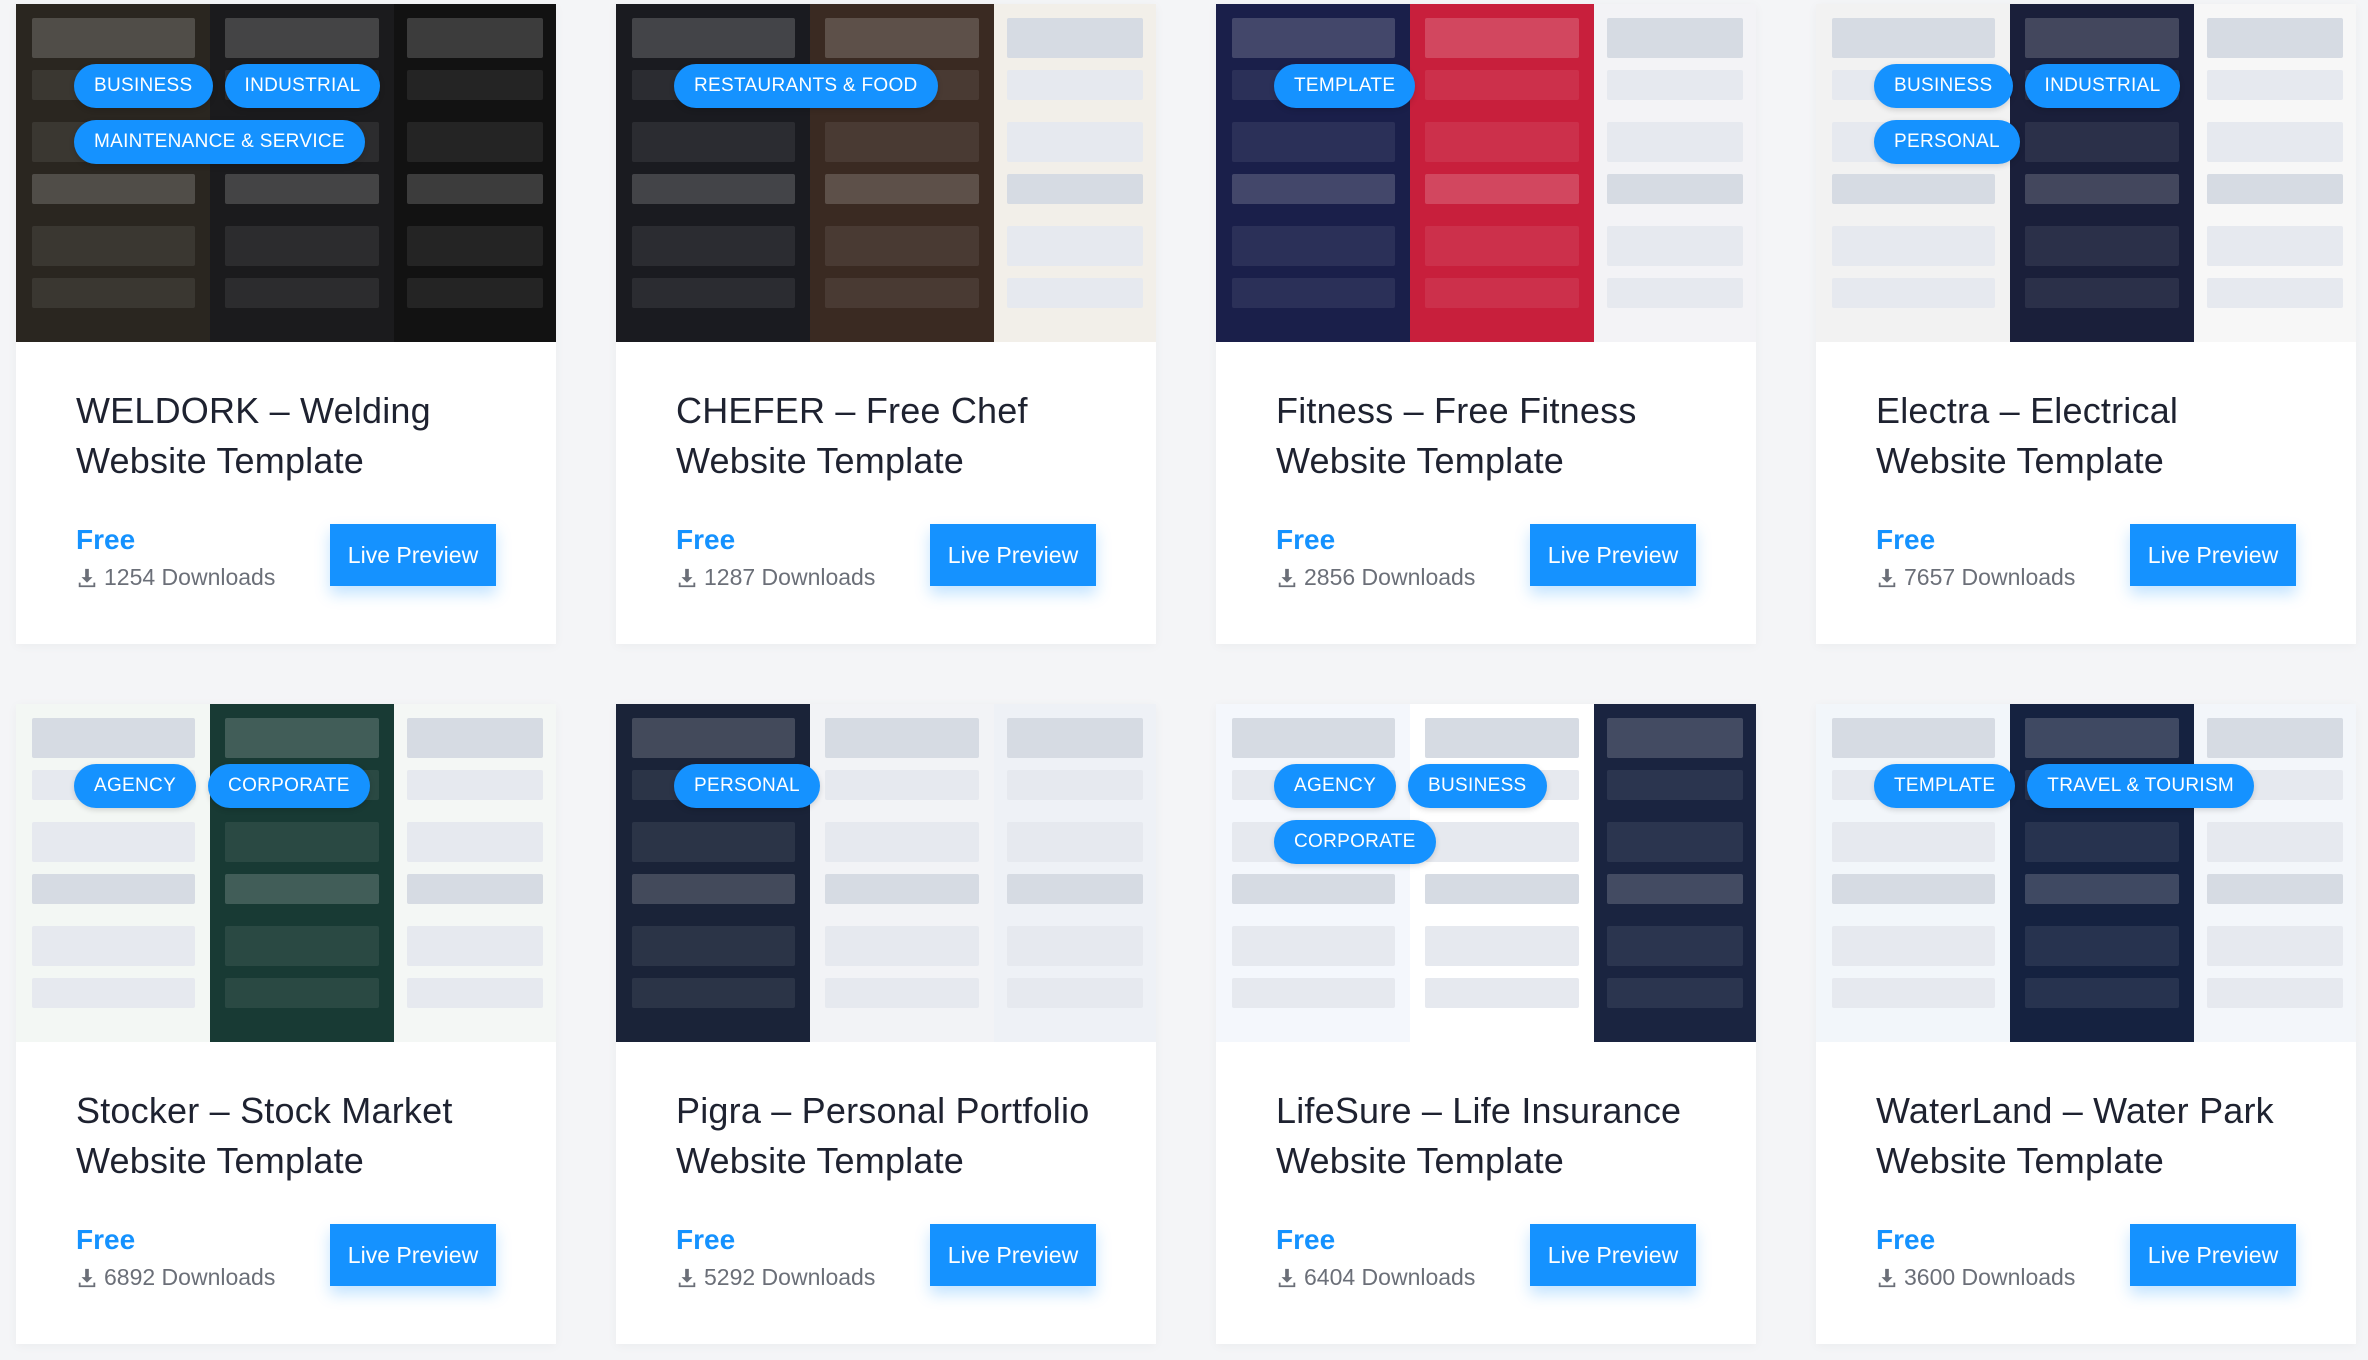 The width and height of the screenshot is (2368, 1360). Describe the element at coordinates (1486, 173) in the screenshot. I see `template-preview-image: TEMPLATE` at that location.